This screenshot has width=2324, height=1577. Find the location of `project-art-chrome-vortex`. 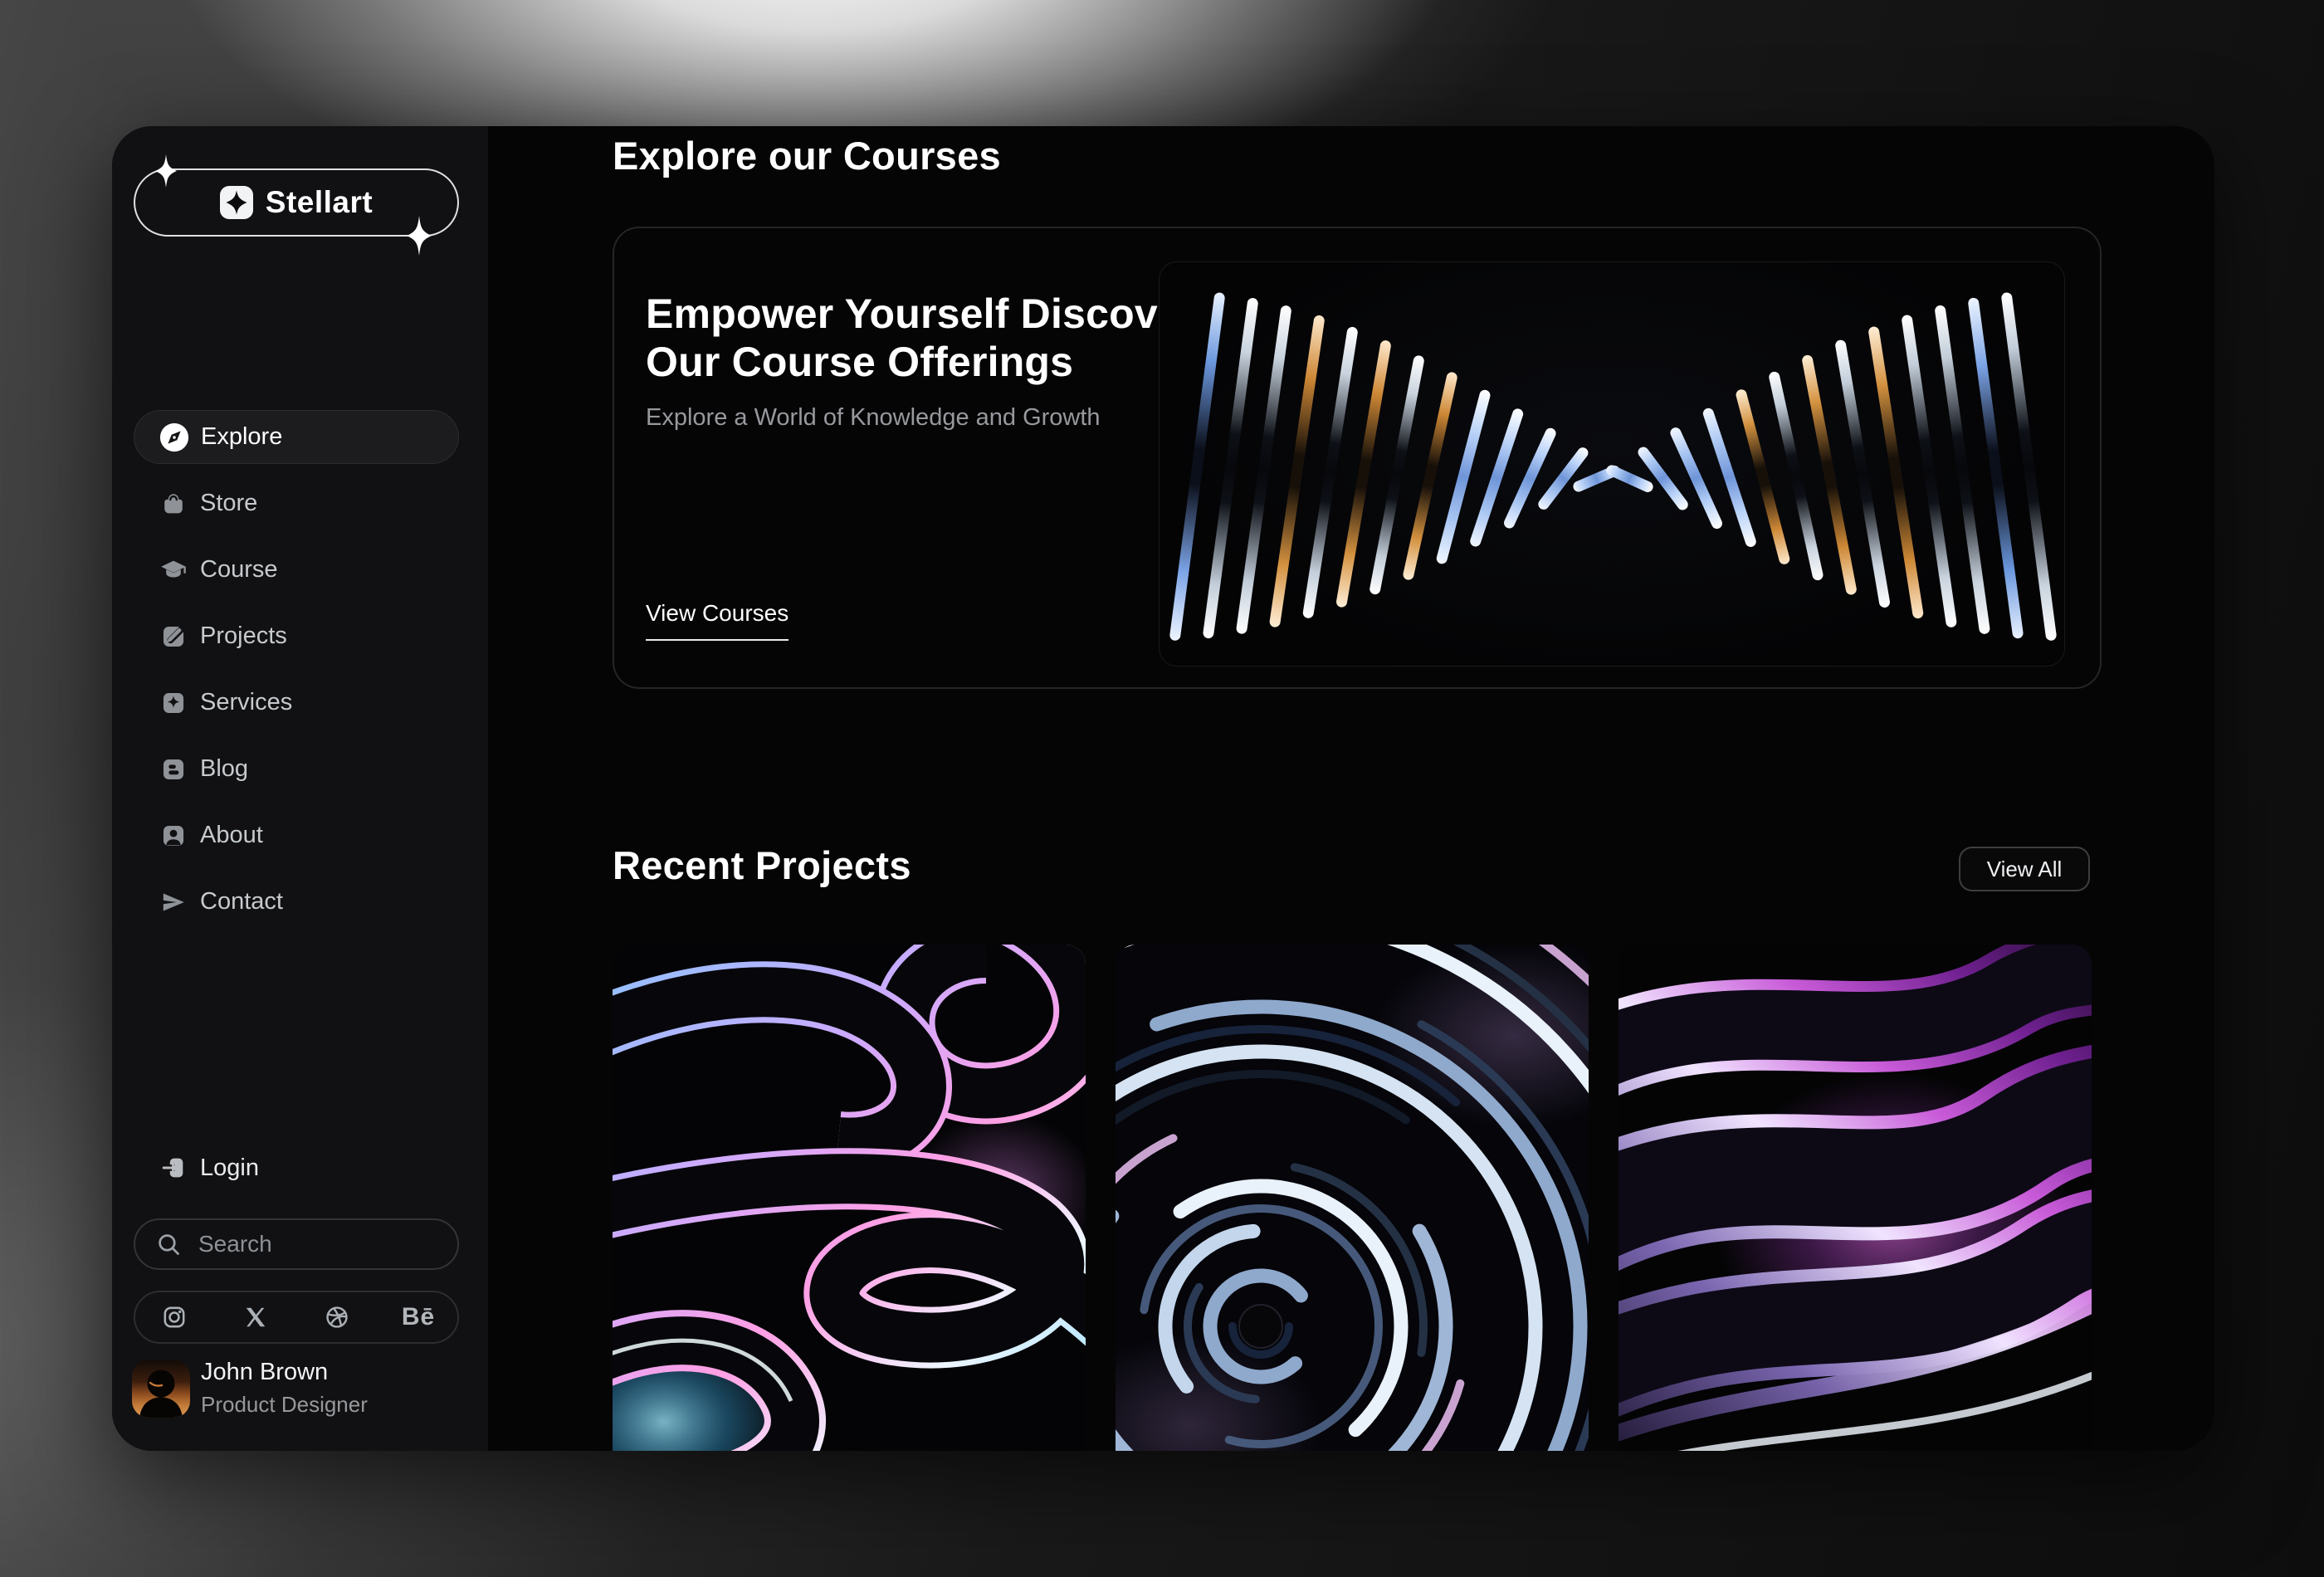

project-art-chrome-vortex is located at coordinates (1353, 1198).